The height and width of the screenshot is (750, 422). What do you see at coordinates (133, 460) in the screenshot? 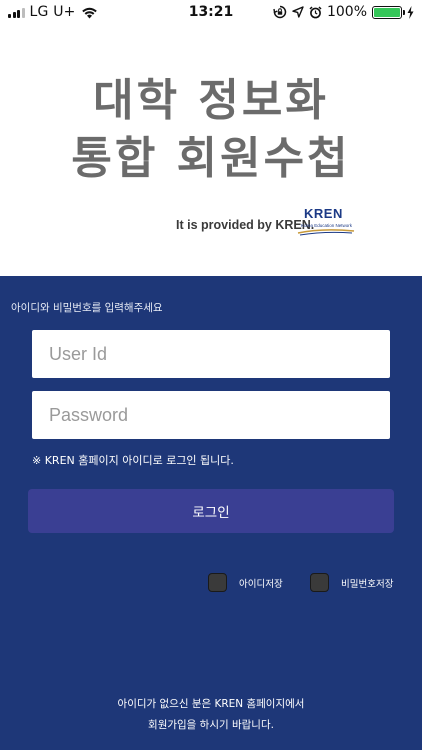
I see `login-note: ※ KREN 홈페이지 아이디로 로그인 됩니다.` at bounding box center [133, 460].